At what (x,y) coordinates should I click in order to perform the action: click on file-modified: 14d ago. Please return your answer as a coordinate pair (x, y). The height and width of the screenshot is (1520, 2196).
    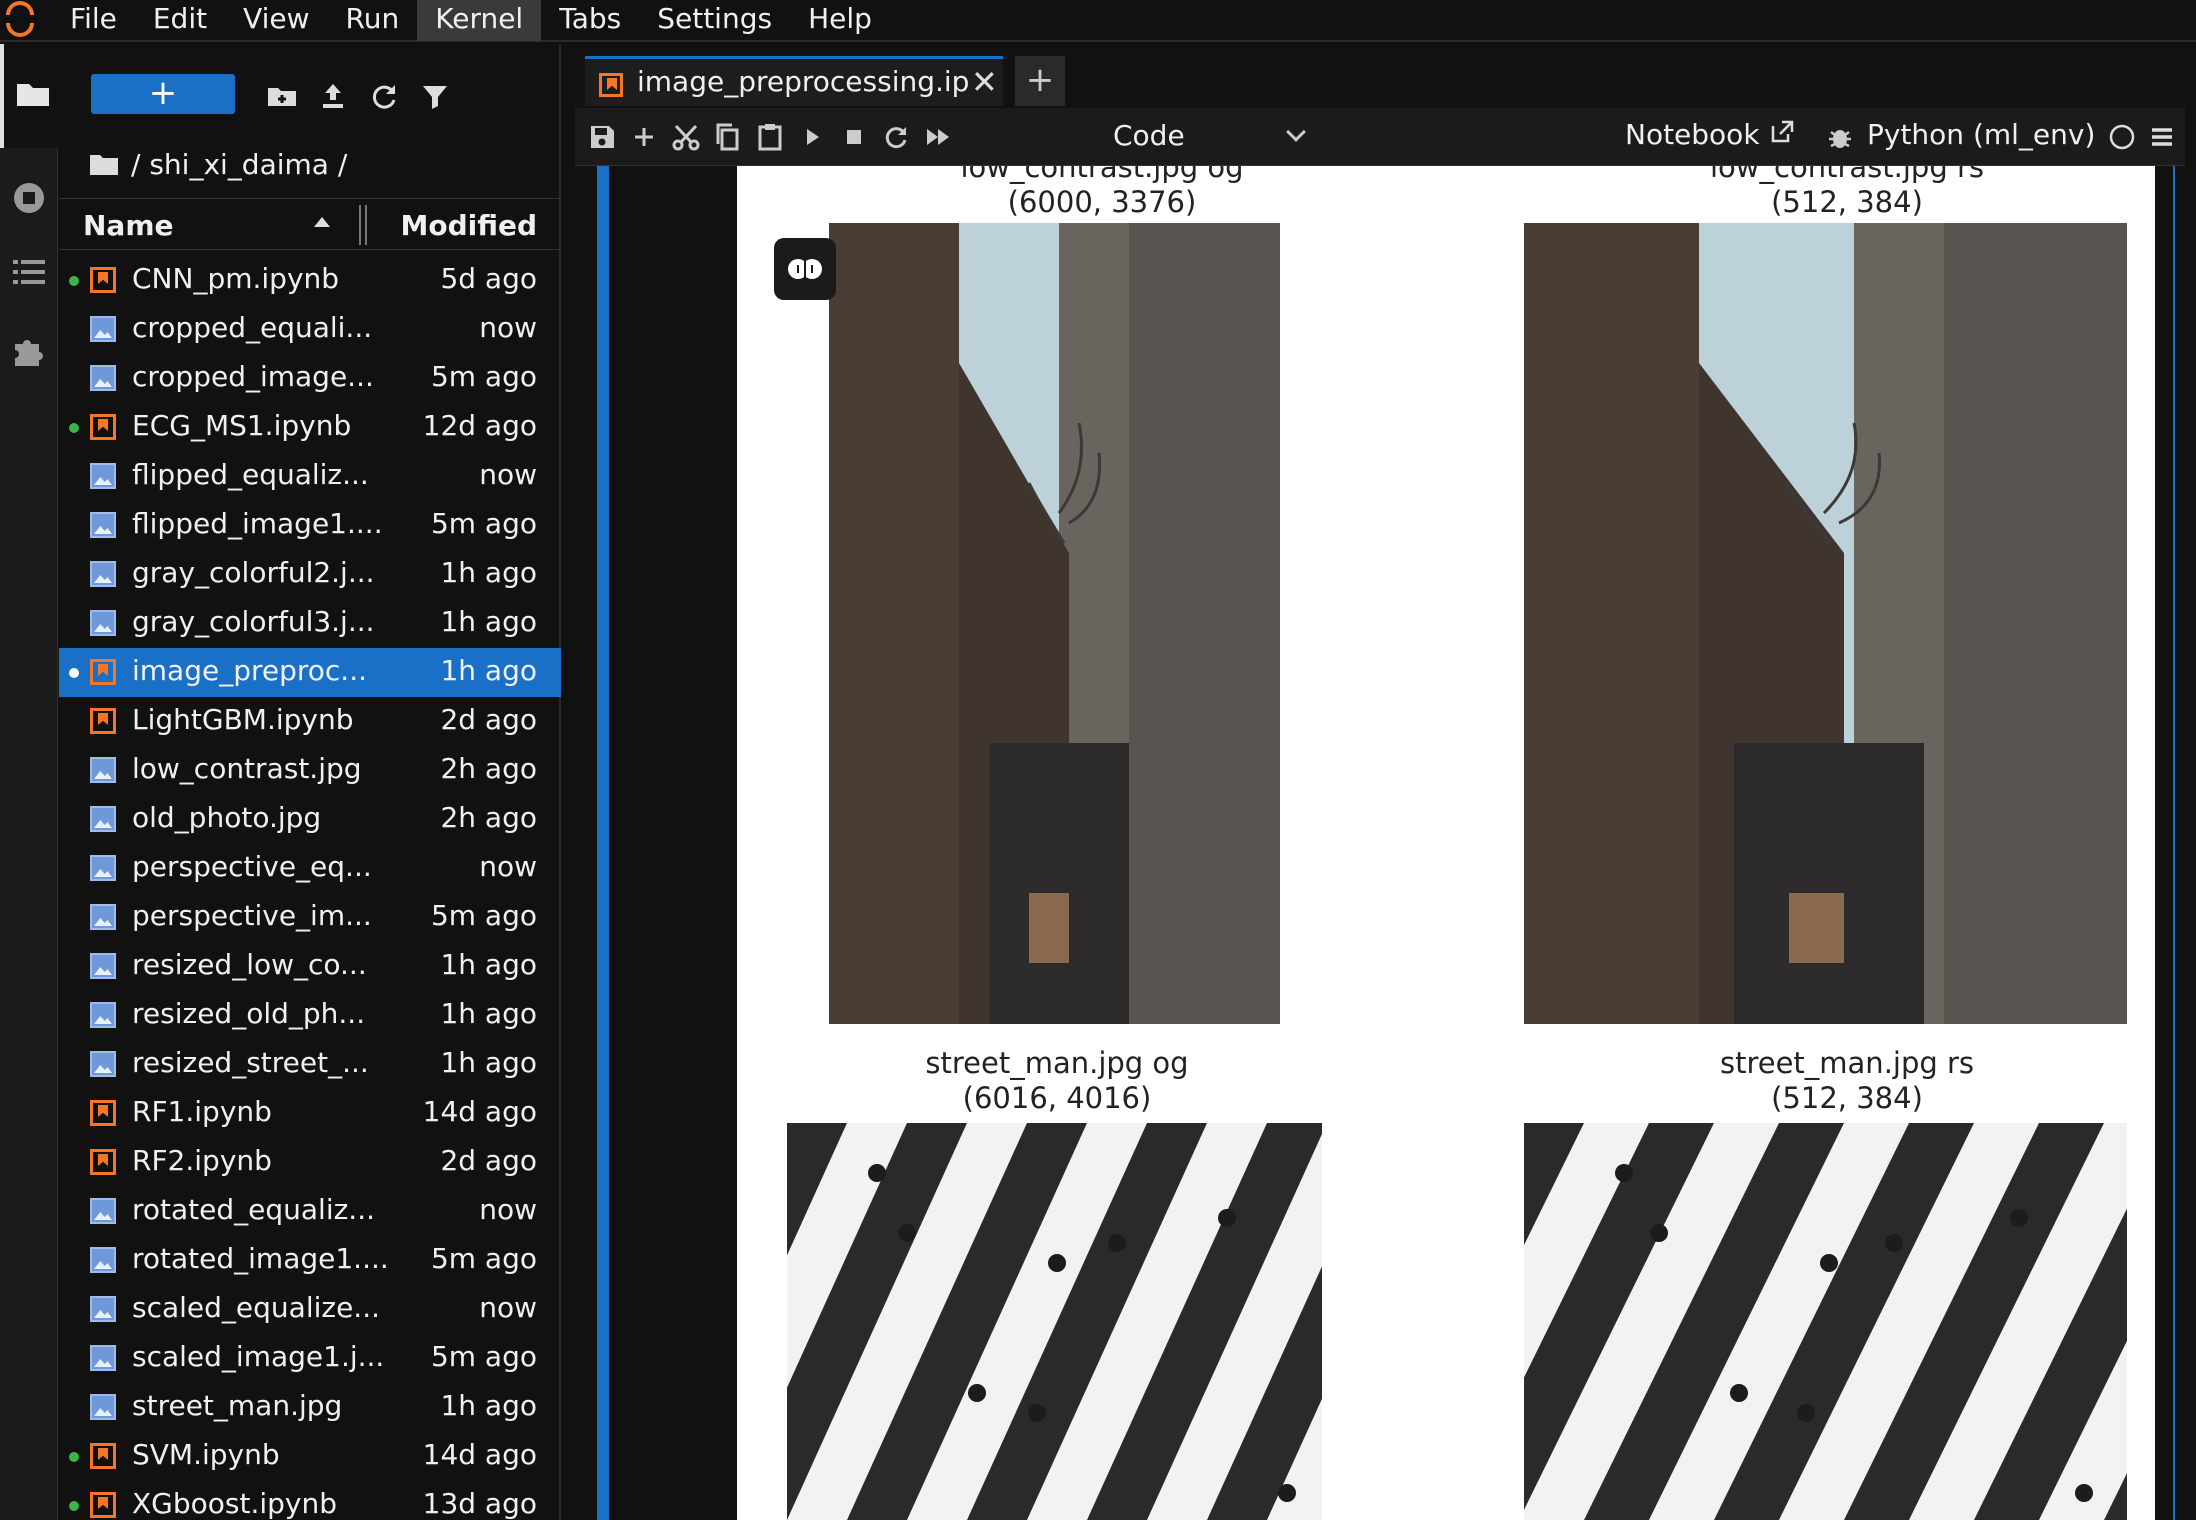
    Looking at the image, I should click on (479, 1454).